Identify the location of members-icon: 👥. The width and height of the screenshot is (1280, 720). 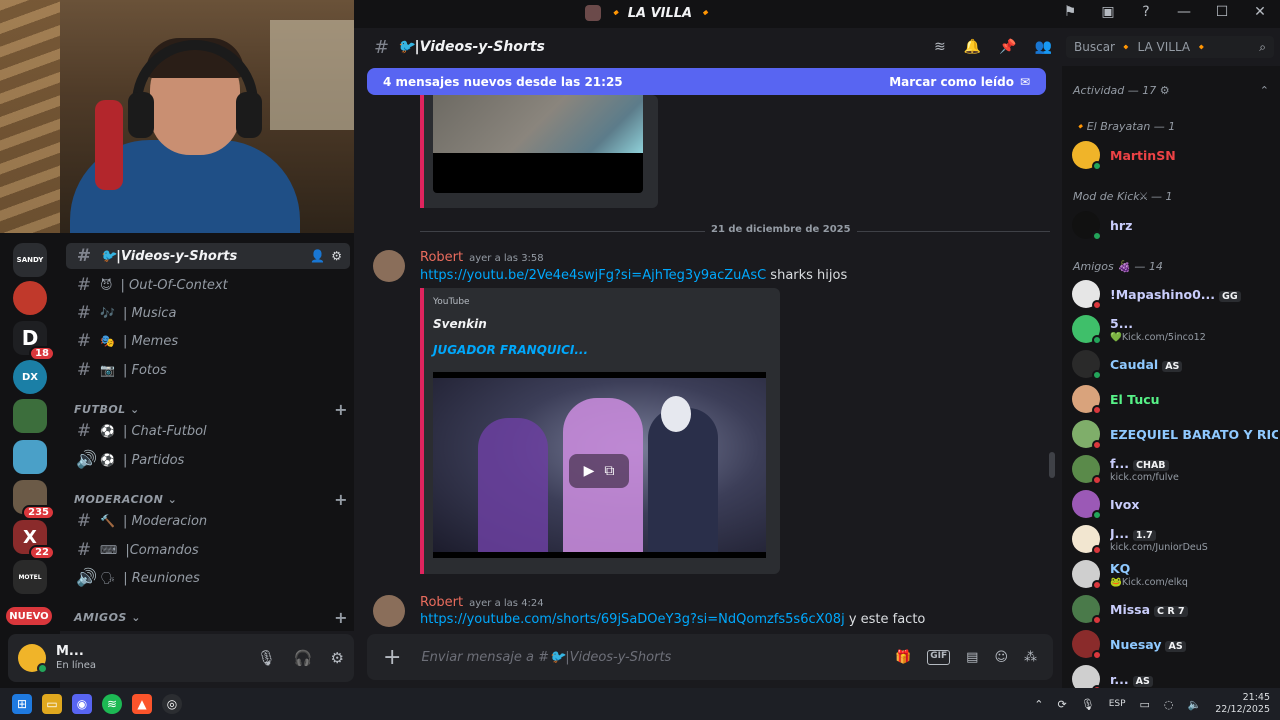
(1043, 47).